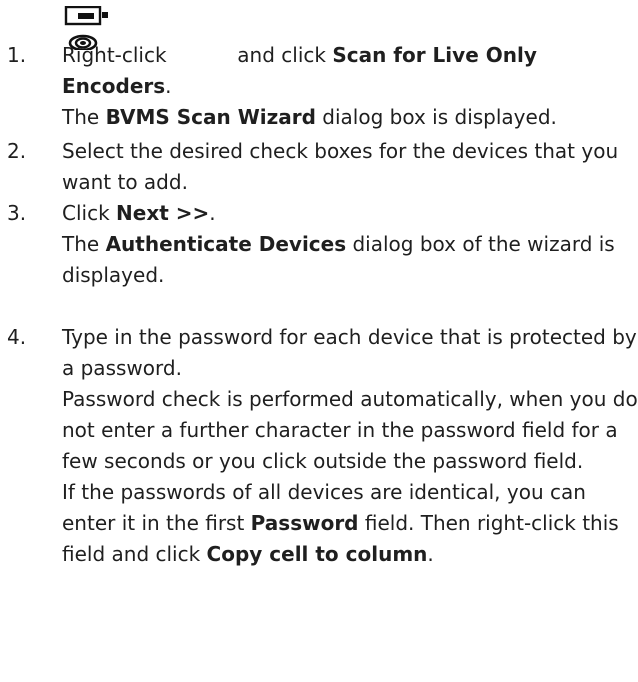 This screenshot has height=682, width=638. I want to click on dialog-name: Authenticate Devices, so click(226, 244).